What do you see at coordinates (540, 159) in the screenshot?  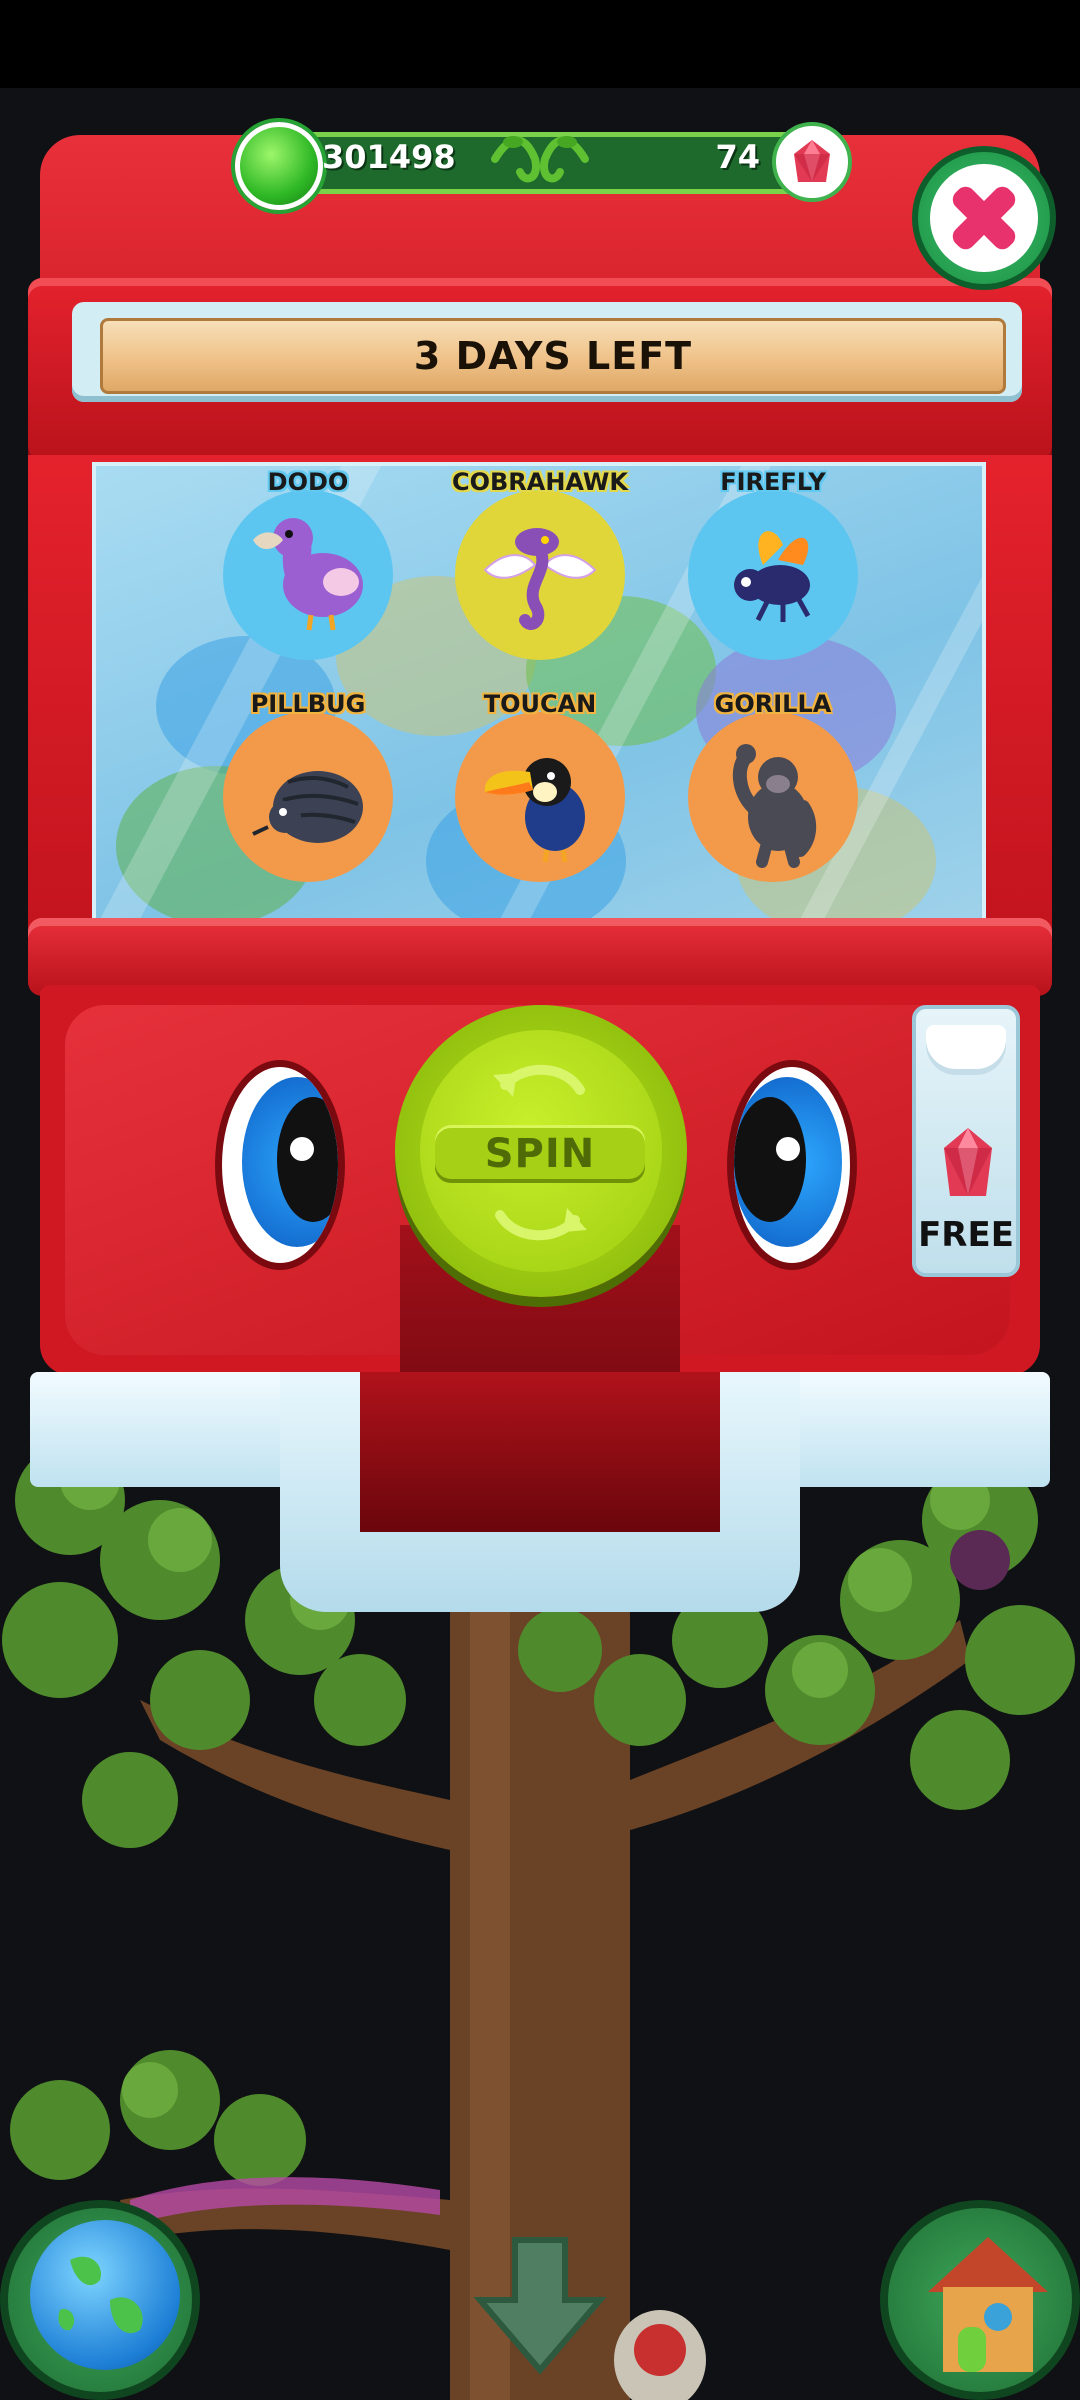 I see `vine-icon` at bounding box center [540, 159].